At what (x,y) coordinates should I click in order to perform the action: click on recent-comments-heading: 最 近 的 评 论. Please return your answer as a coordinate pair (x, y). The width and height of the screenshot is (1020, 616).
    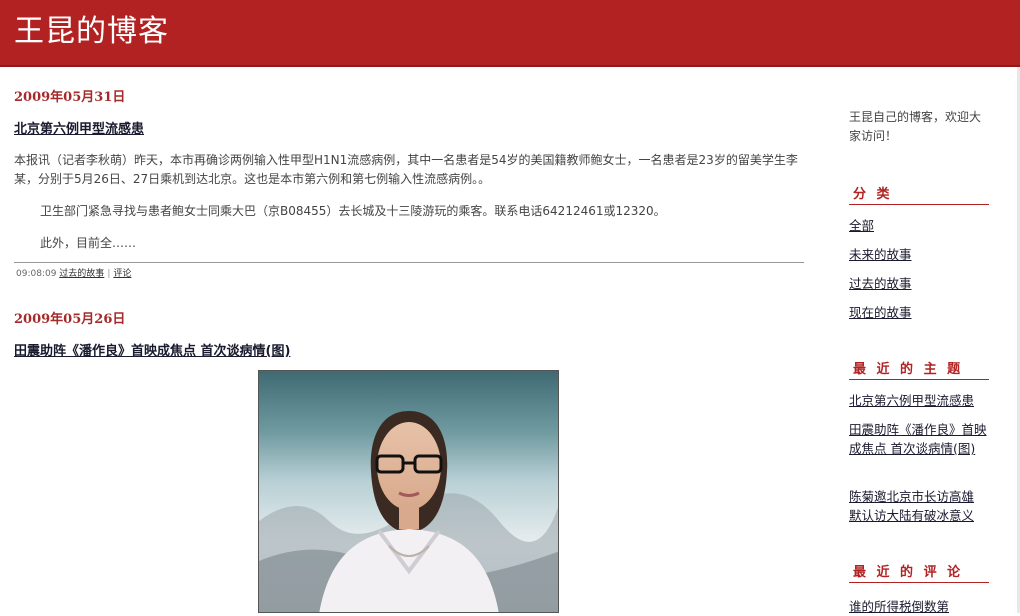
    Looking at the image, I should click on (908, 572).